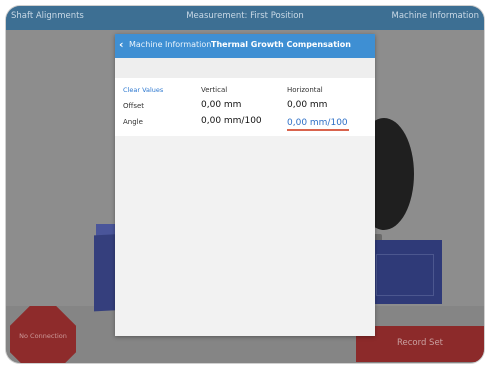 This screenshot has width=491, height=372. I want to click on right-machine-panel, so click(405, 275).